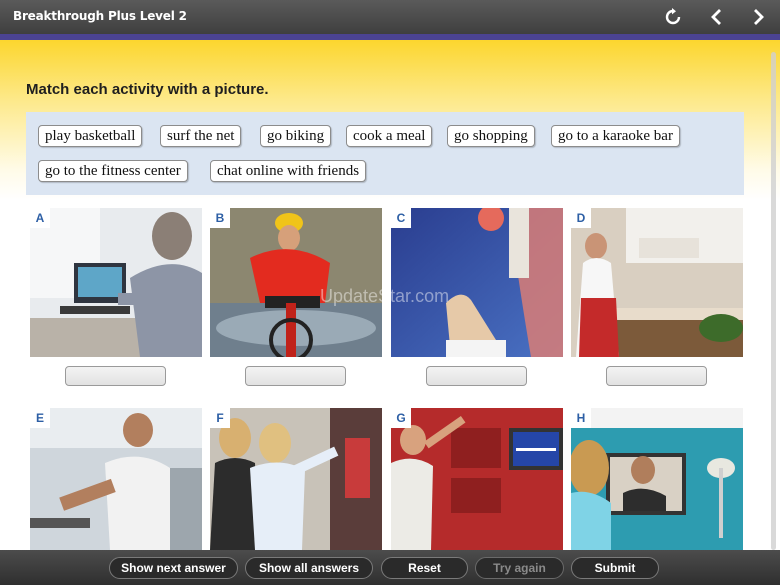  Describe the element at coordinates (147, 89) in the screenshot. I see `instruction-text: Match each activity with a picture.` at that location.